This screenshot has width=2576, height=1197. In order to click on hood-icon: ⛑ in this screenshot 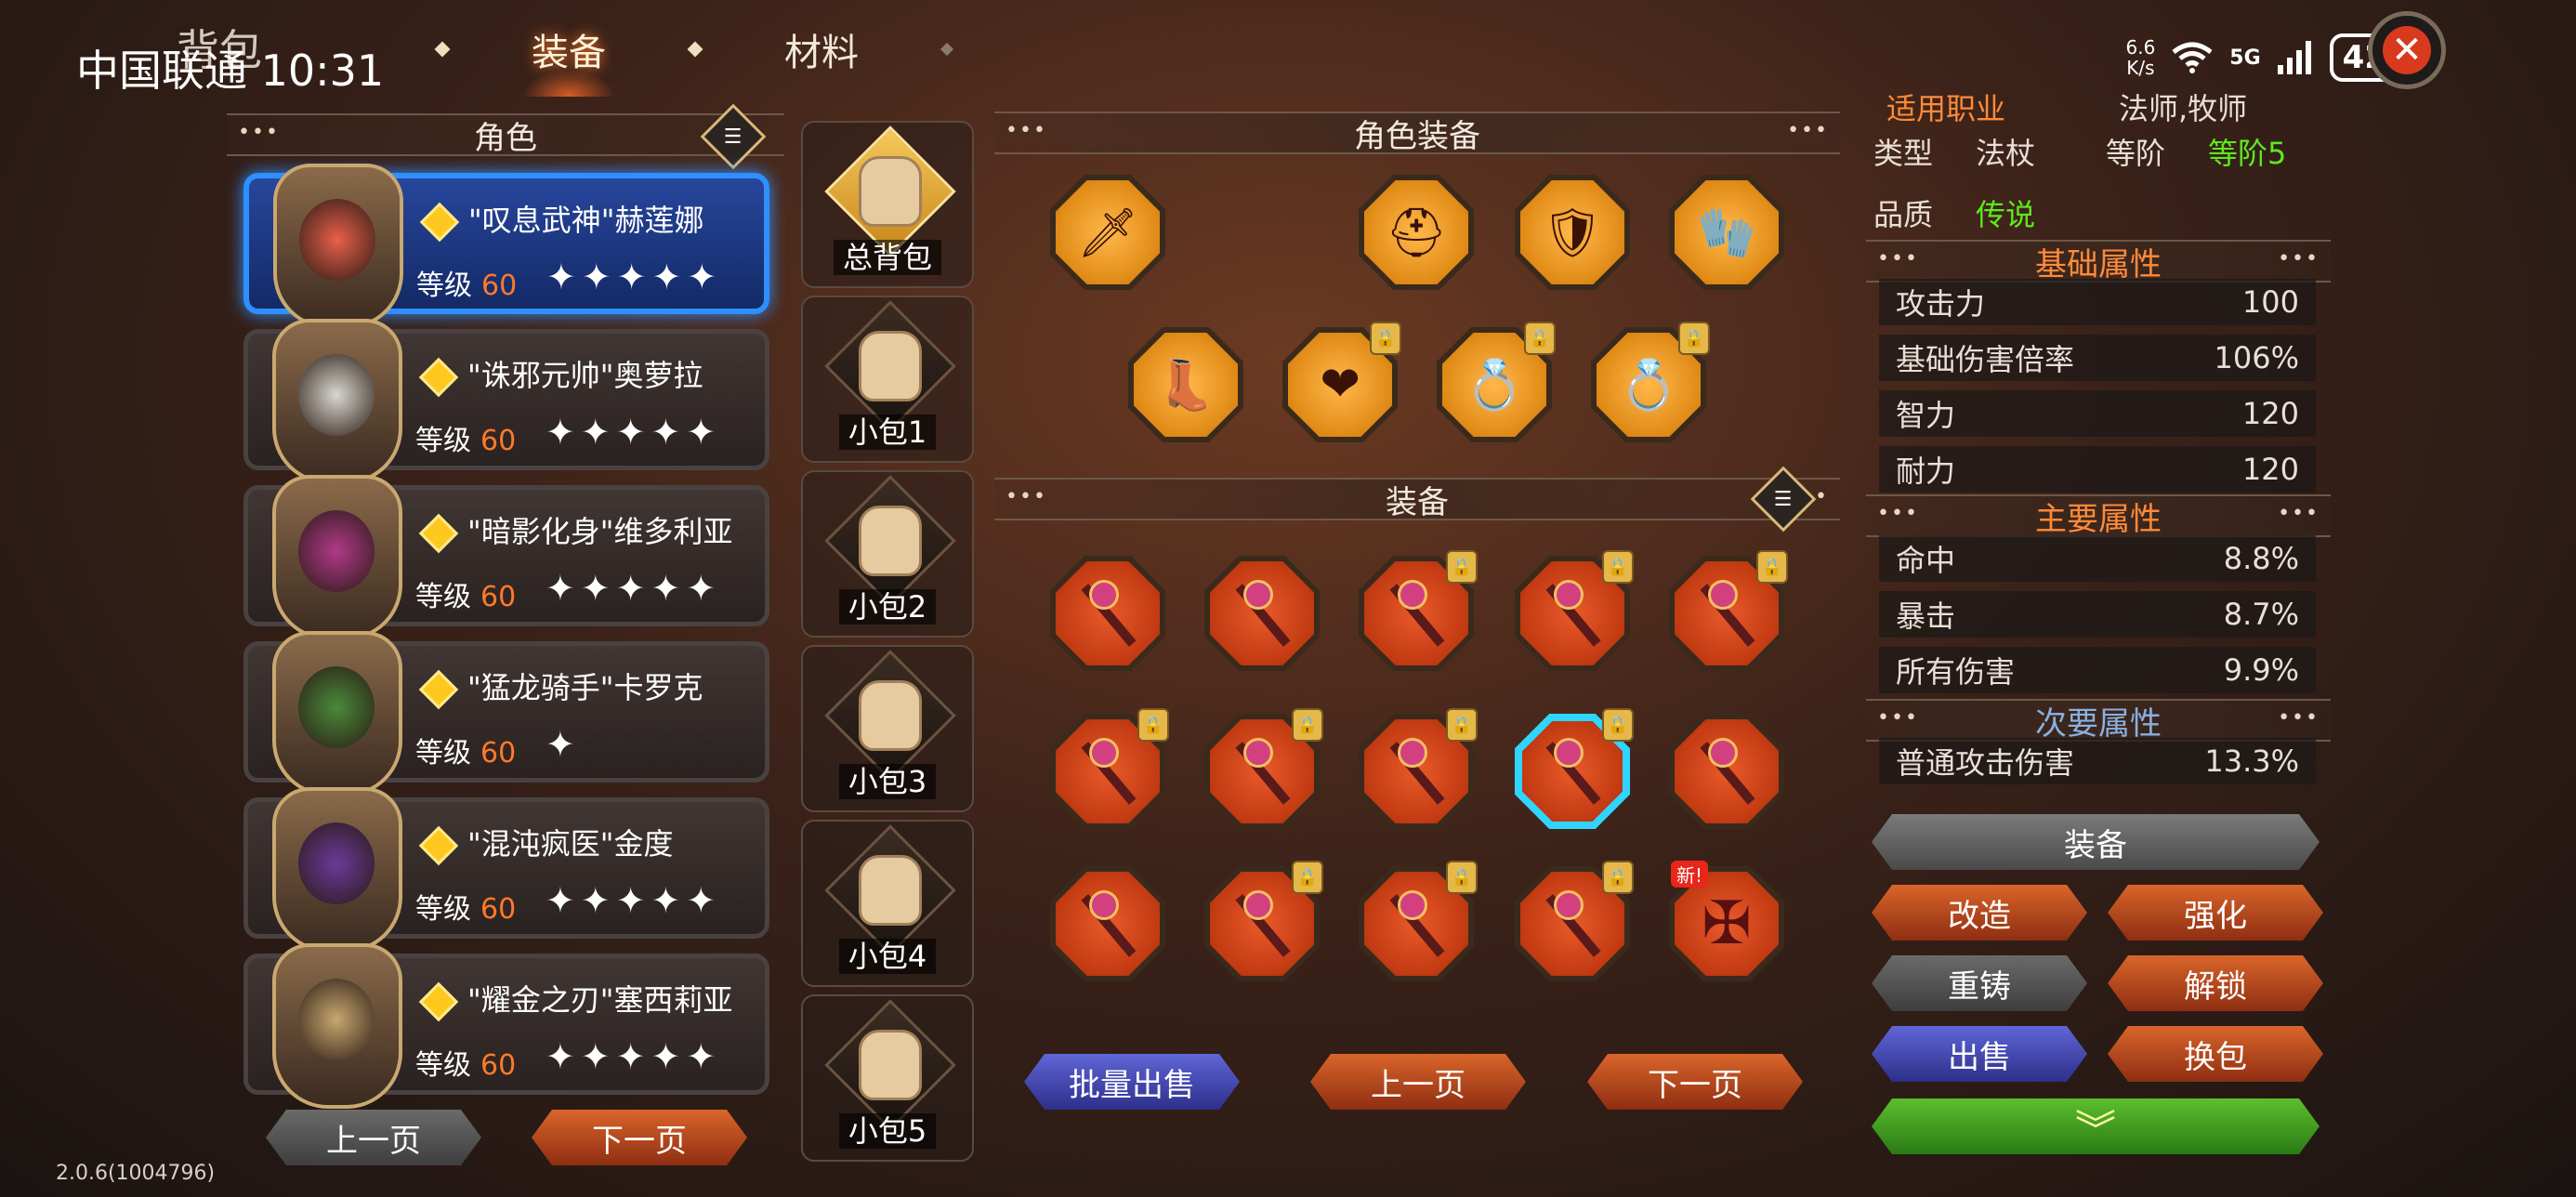, I will do `click(1416, 232)`.